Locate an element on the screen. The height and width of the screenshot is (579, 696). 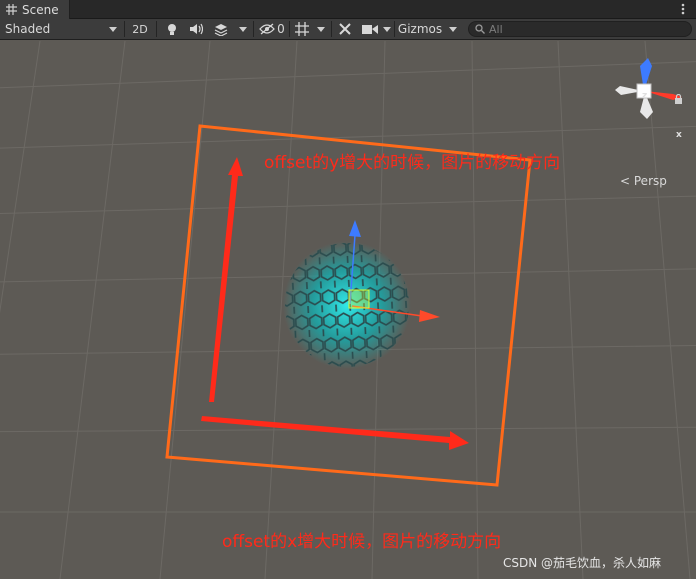
lighting-toggle-button is located at coordinates (172, 29).